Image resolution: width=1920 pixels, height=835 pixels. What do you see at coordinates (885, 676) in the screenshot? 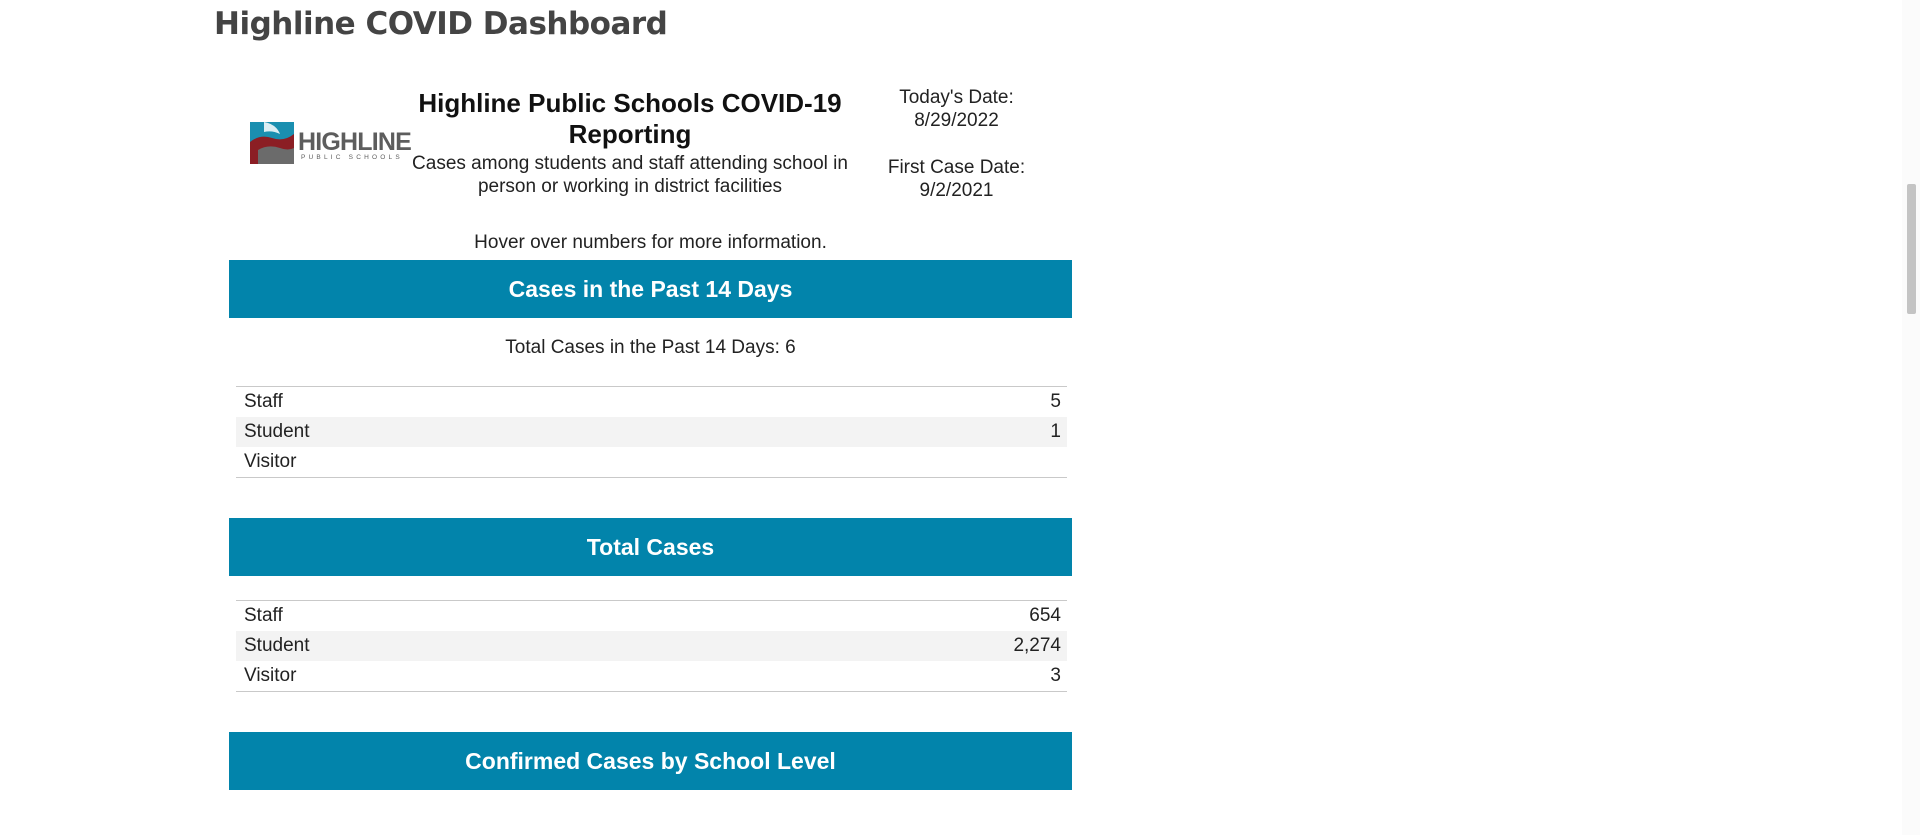
I see `row-value: 3` at bounding box center [885, 676].